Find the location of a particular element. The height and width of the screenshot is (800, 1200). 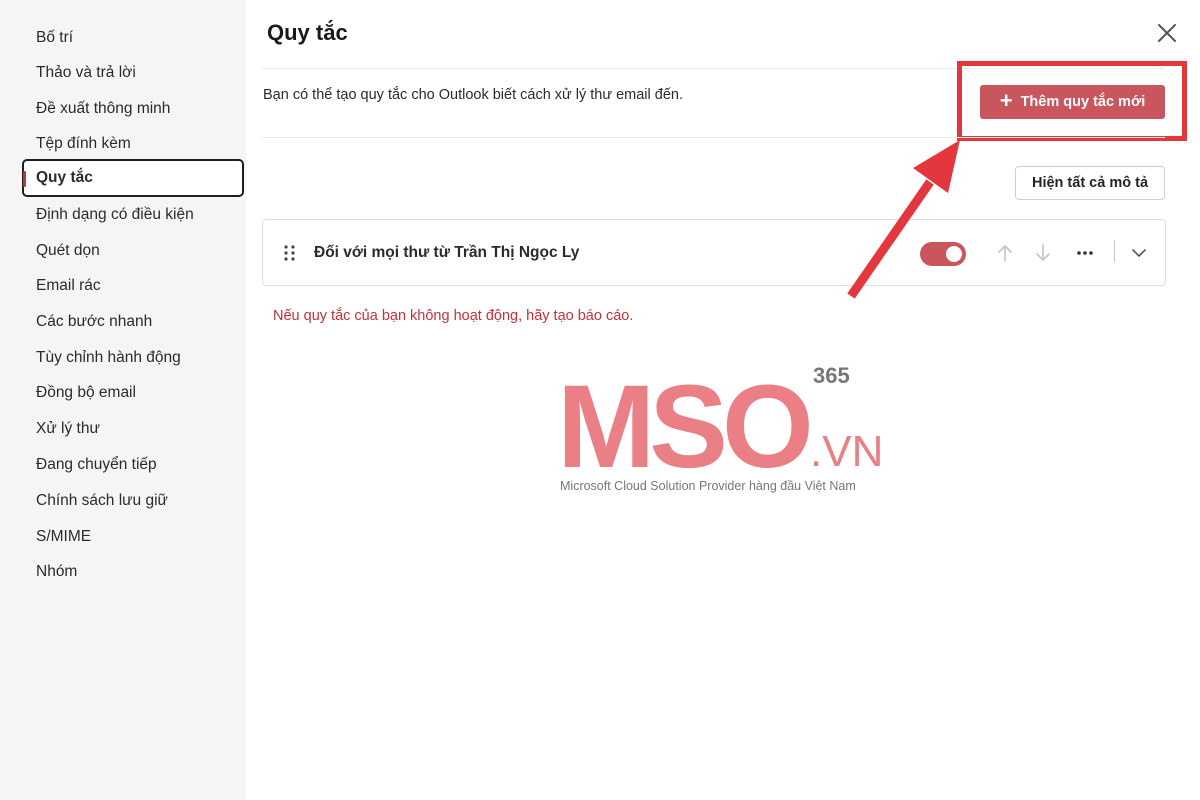

close-button is located at coordinates (1167, 33).